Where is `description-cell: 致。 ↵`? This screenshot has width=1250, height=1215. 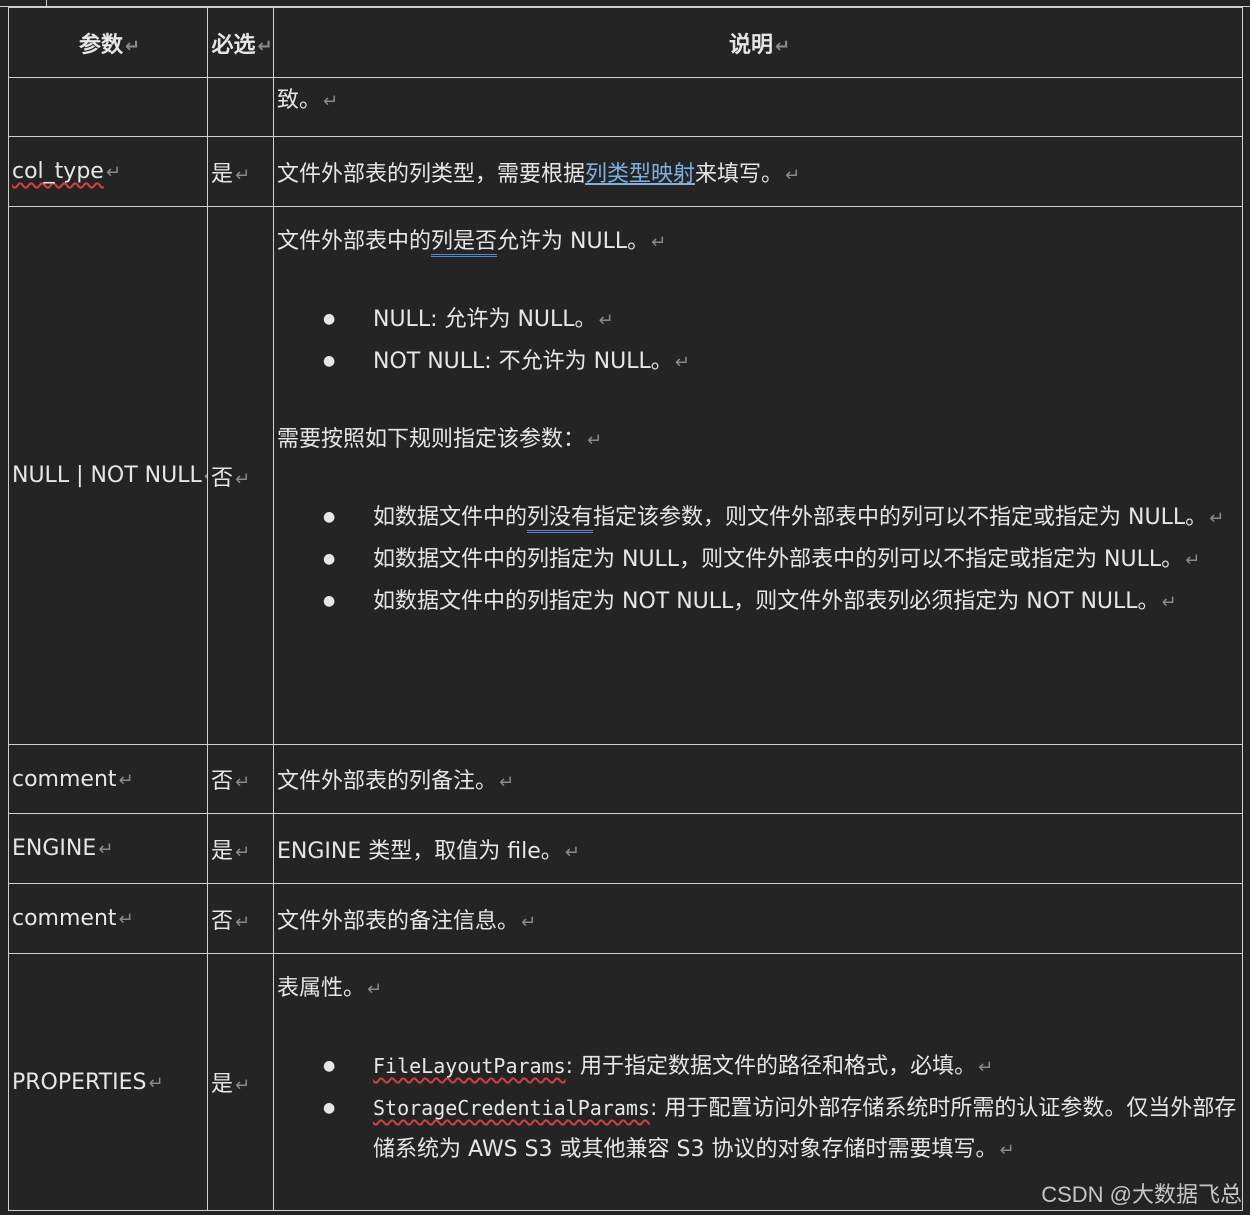
description-cell: 致。 ↵ is located at coordinates (758, 107).